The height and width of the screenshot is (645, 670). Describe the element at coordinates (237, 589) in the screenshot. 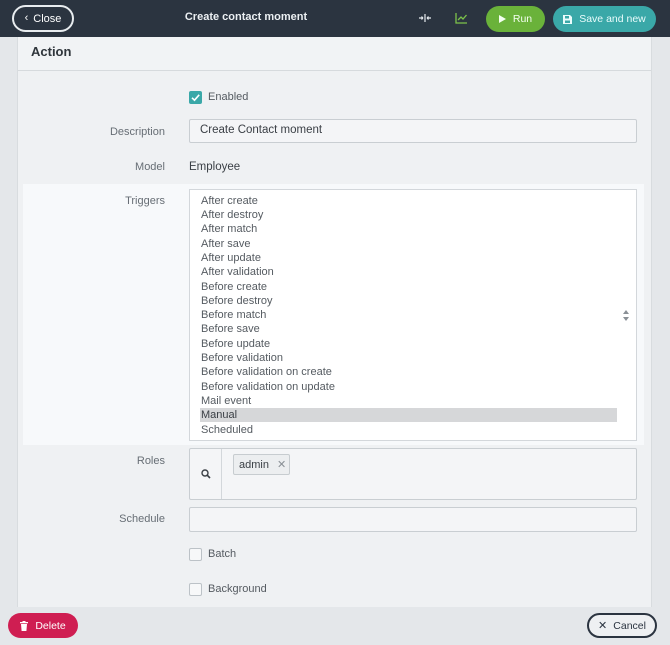

I see `background-label: Background` at that location.